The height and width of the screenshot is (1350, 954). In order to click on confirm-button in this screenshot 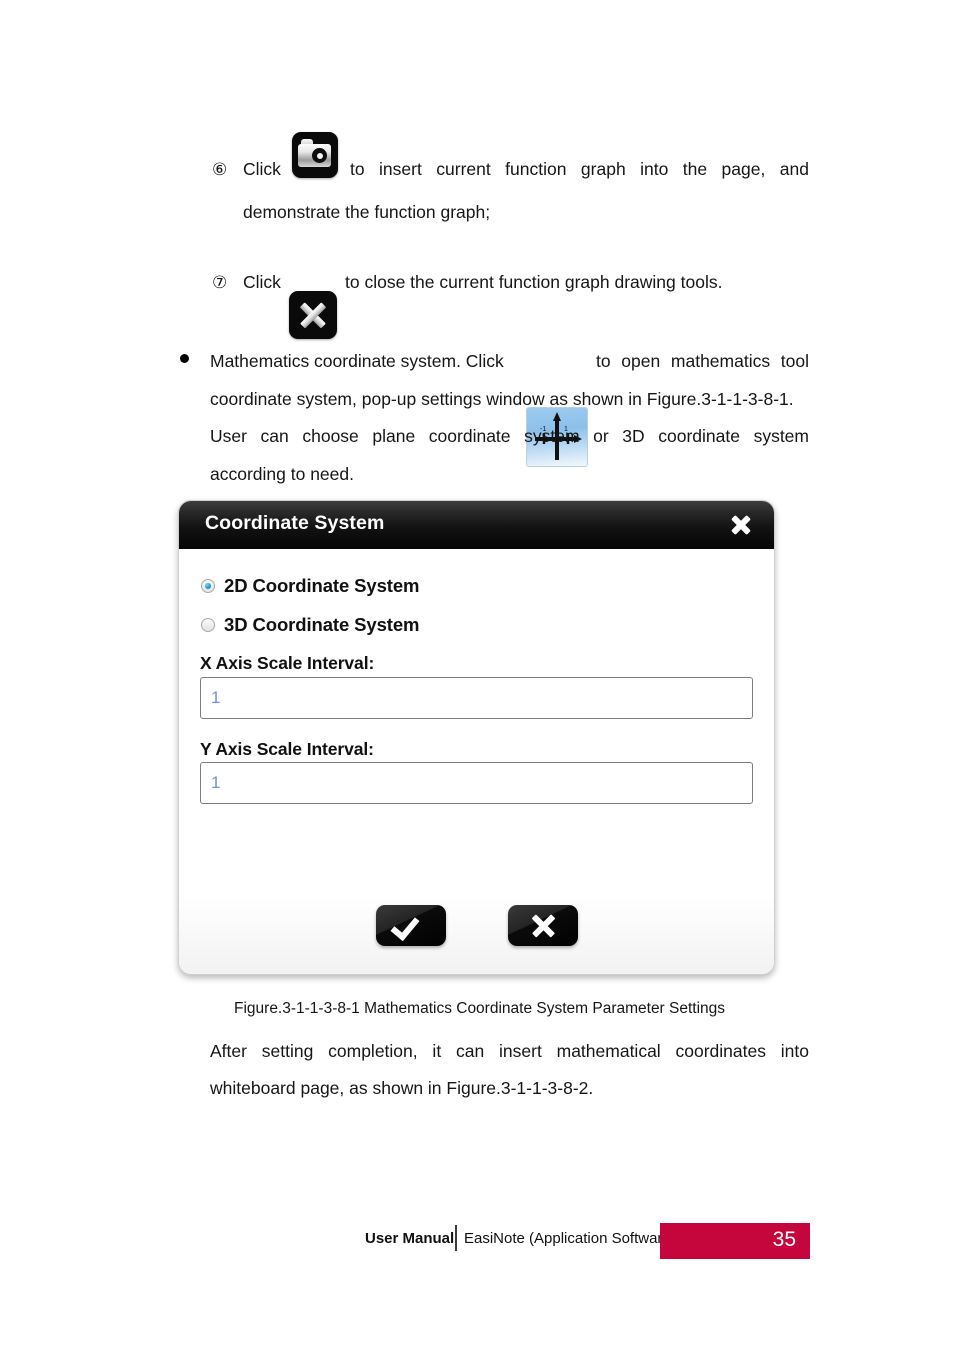, I will do `click(411, 925)`.